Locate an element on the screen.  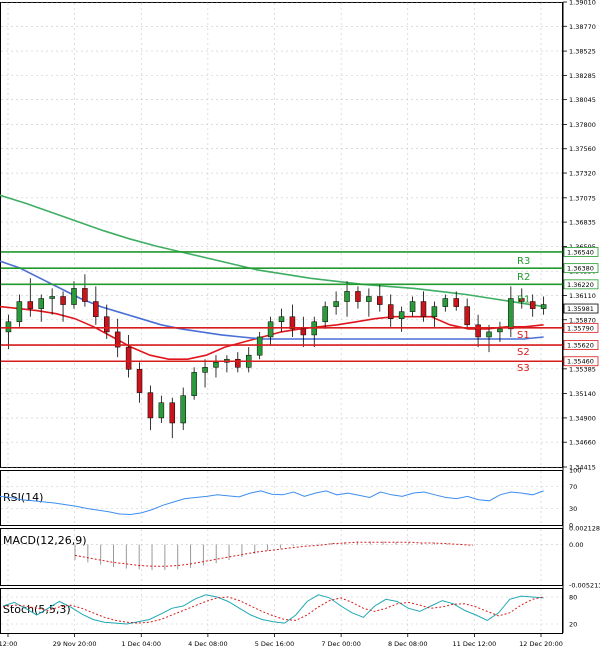
x-tick-label: 29 Nov 20:00 is located at coordinates (75, 644).